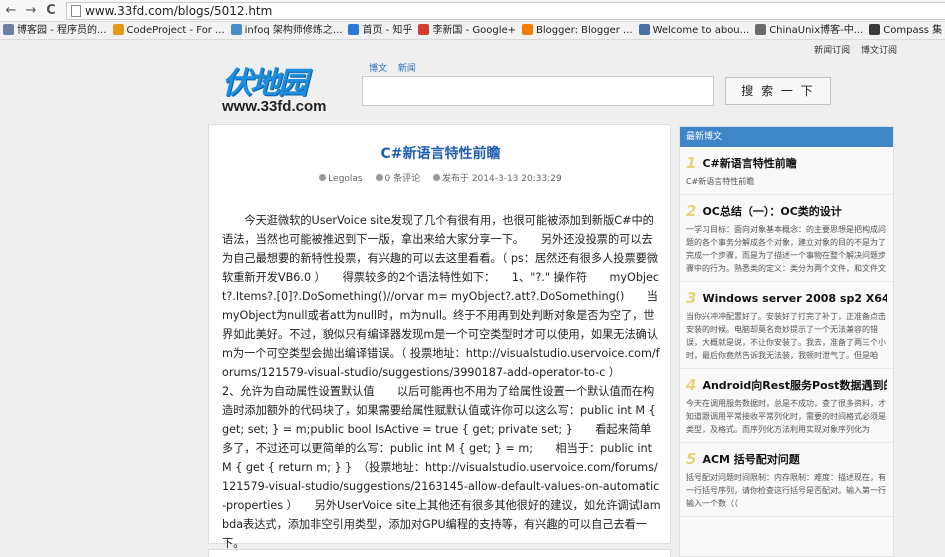  I want to click on sidebar-heading: 最新博文, so click(786, 137).